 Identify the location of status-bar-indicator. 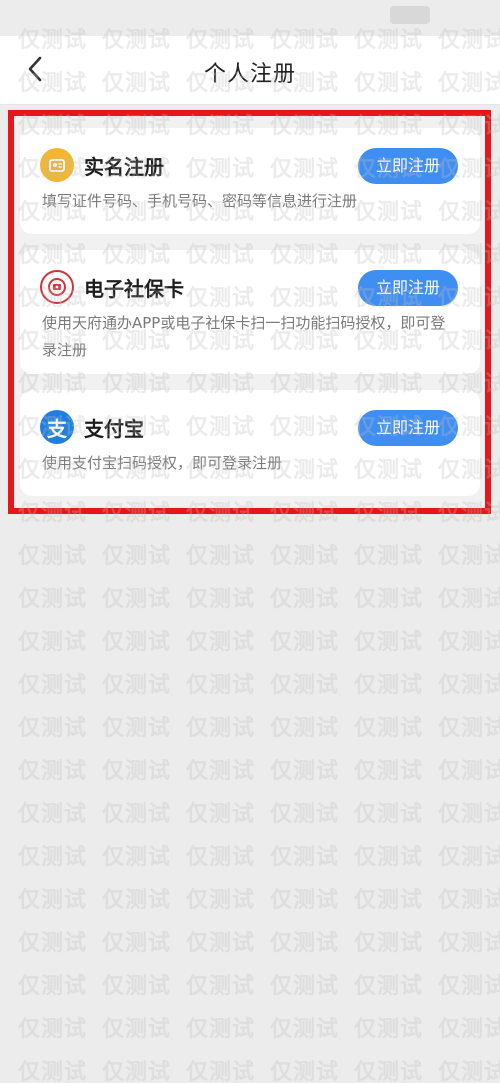
(410, 15).